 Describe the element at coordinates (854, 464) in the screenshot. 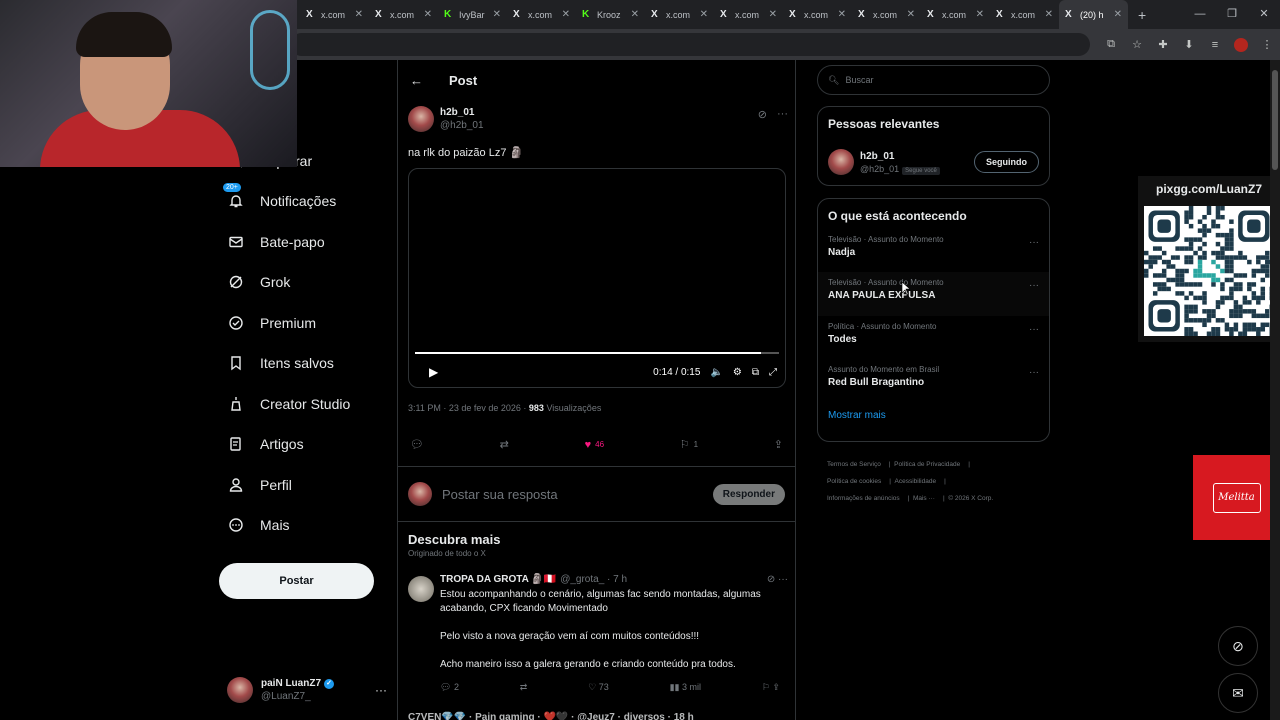

I see `terms-link: Termos de Serviço` at that location.